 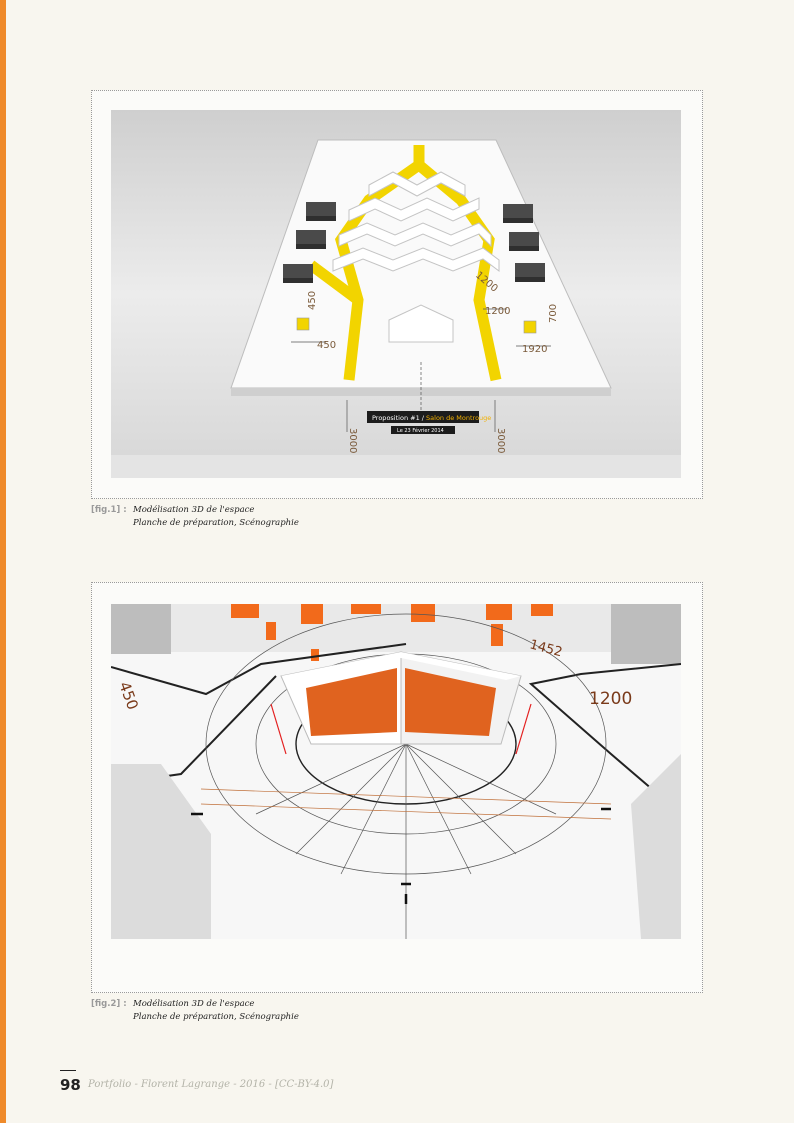 I want to click on figure-2-caption-line-2: Planche de préparation, Scénographie, so click(x=216, y=1017).